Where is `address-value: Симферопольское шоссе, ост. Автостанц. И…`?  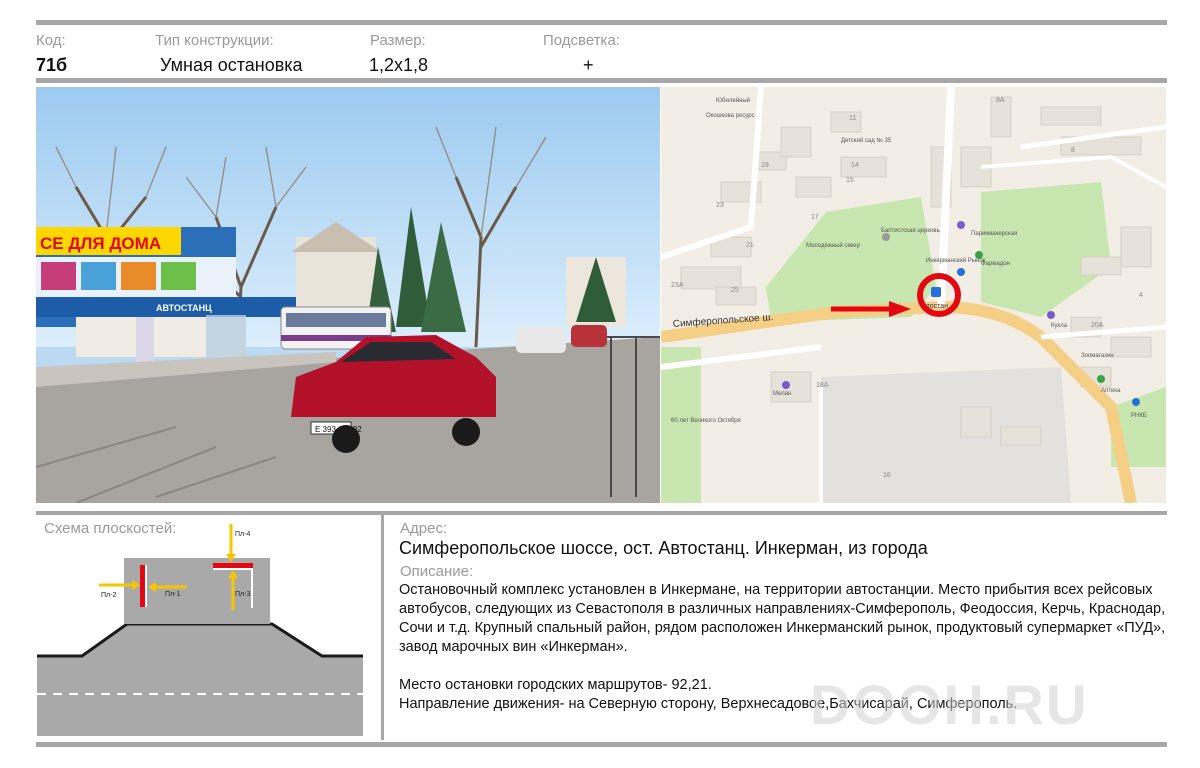
address-value: Симферопольское шоссе, ост. Автостанц. И… is located at coordinates (663, 548).